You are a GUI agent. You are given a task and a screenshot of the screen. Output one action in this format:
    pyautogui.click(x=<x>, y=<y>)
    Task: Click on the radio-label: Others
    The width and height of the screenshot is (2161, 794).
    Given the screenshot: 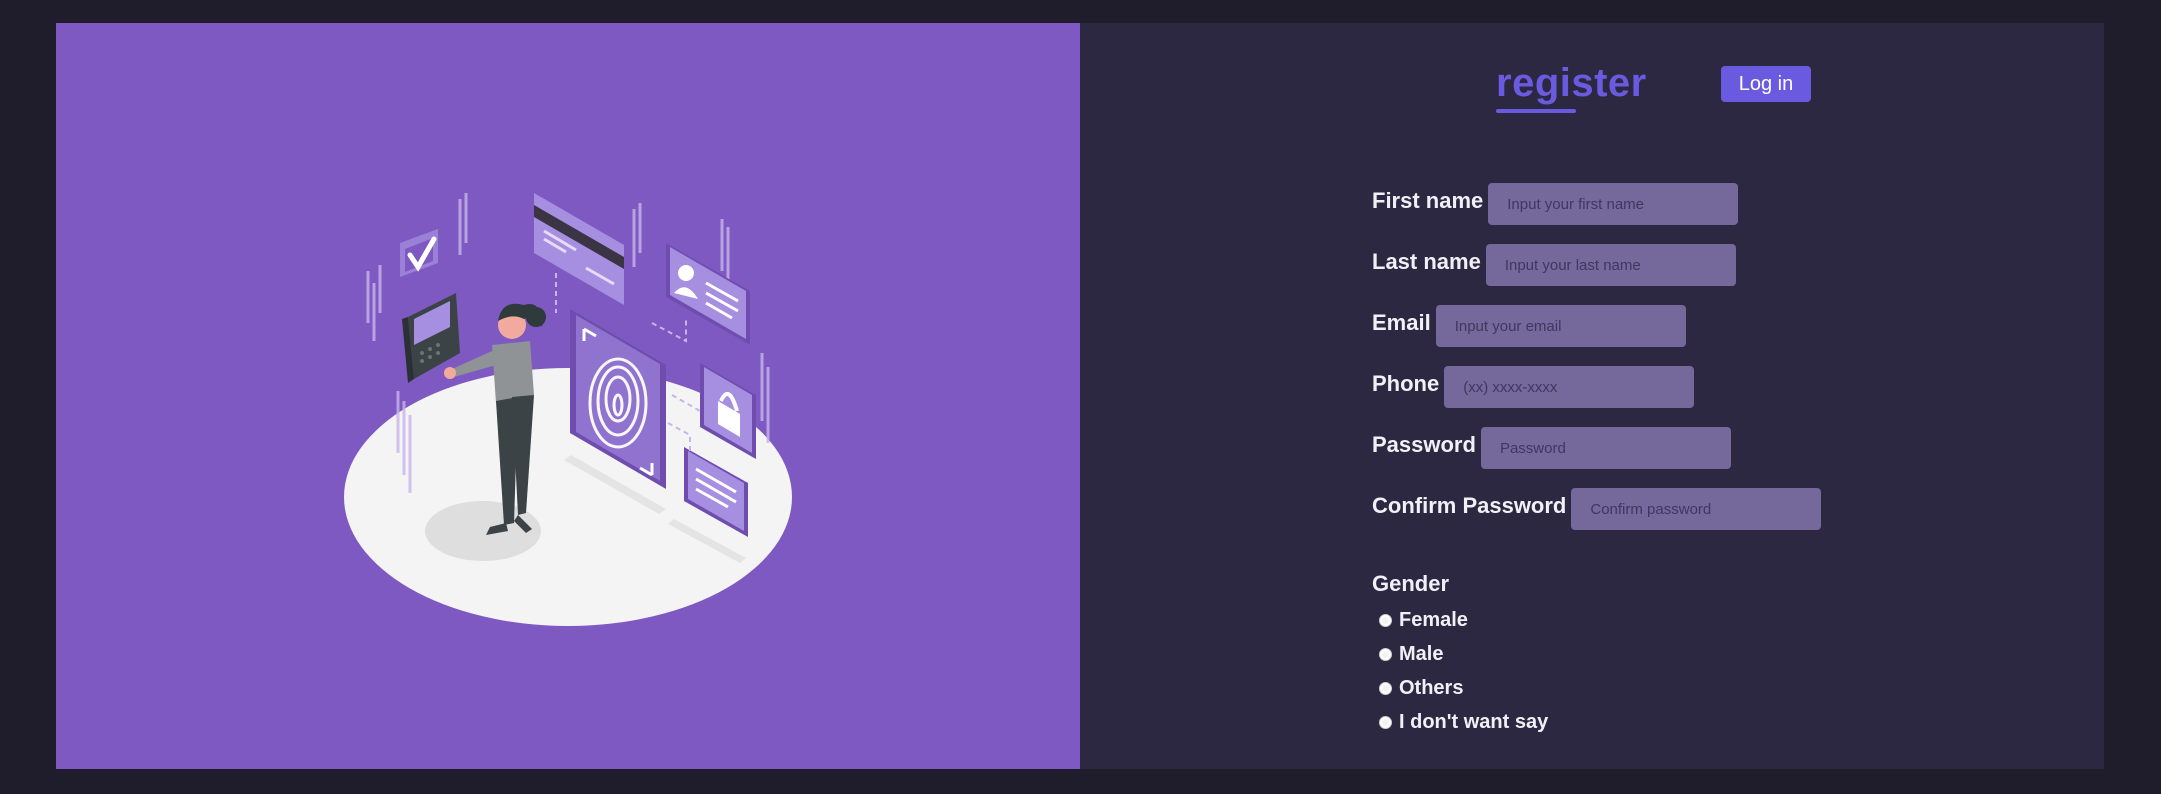 What is the action you would take?
    pyautogui.click(x=1431, y=687)
    